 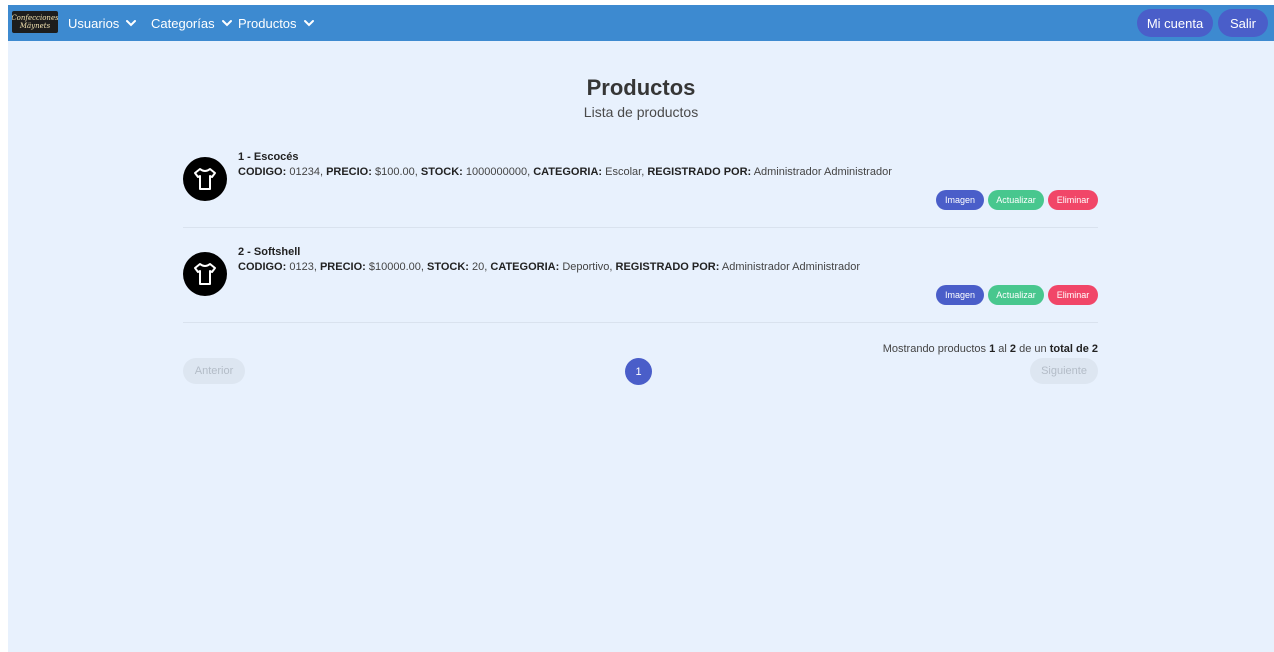 I want to click on brand-logo: Confecciones Mäynets, so click(x=35, y=22).